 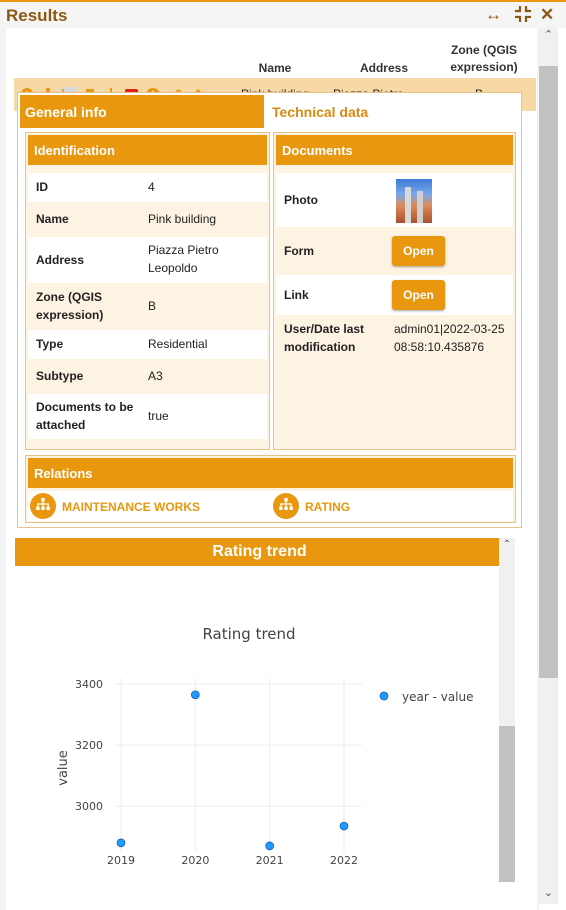 I want to click on field-value: admin01|2022-03-25, so click(x=449, y=329).